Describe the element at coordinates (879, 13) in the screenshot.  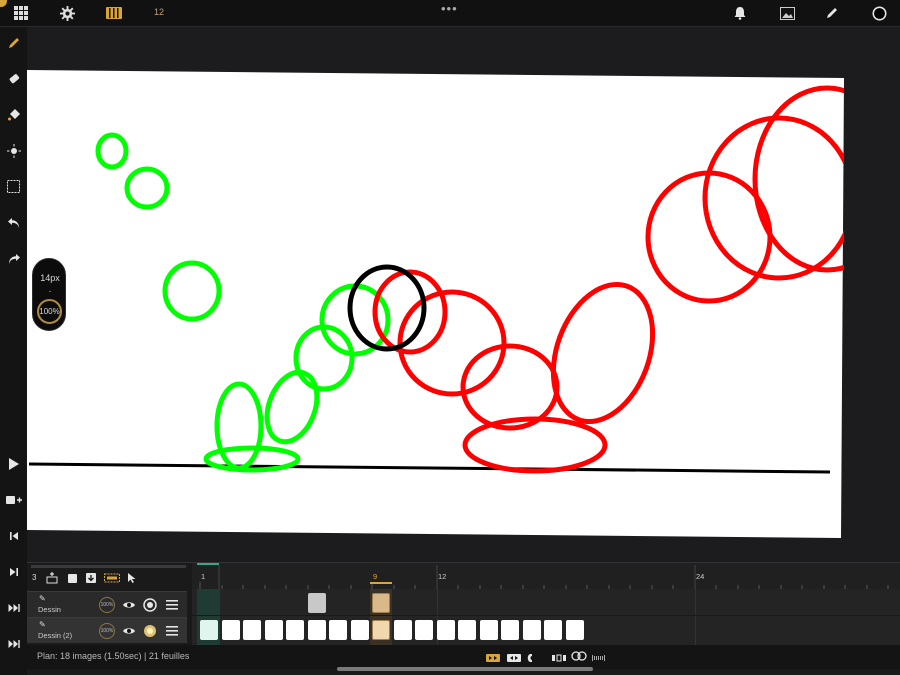
I see `color-circle-icon` at that location.